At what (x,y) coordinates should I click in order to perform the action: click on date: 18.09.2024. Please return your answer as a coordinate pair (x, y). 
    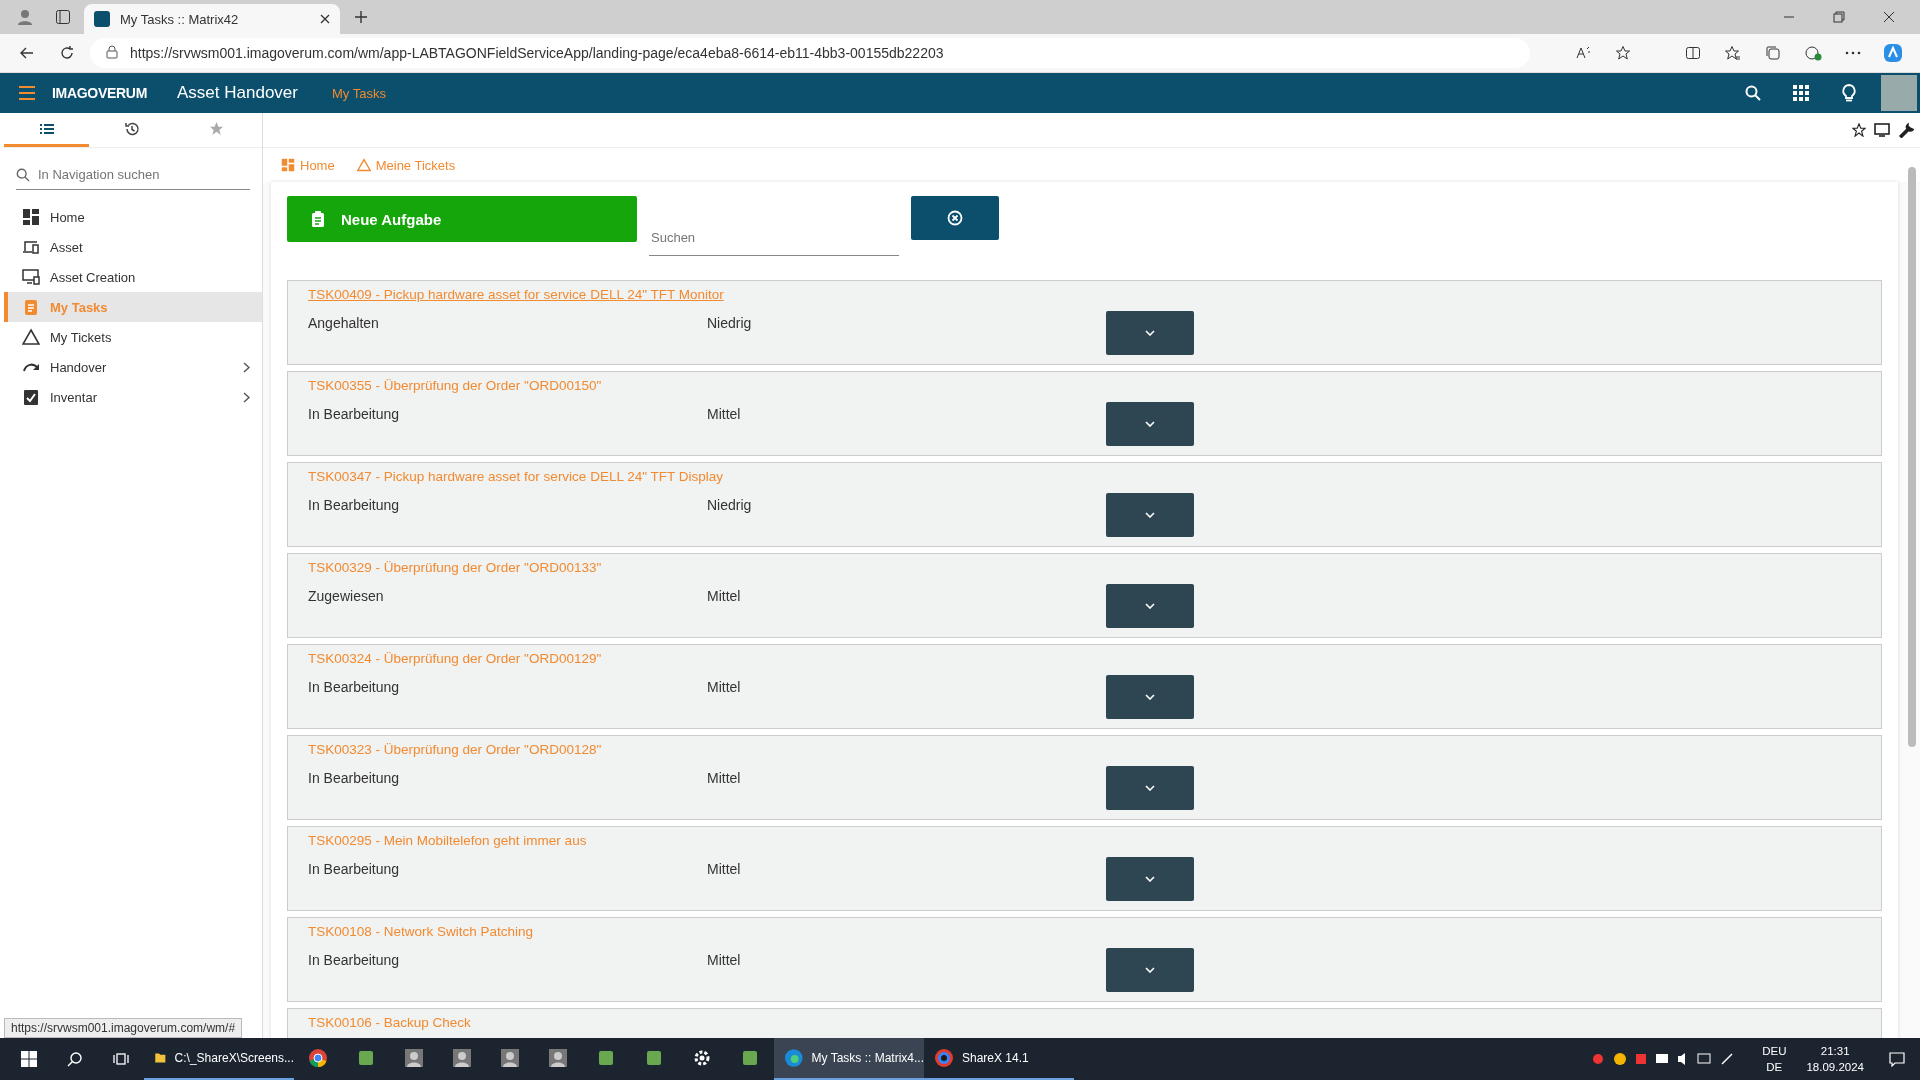
    Looking at the image, I should click on (1835, 1067).